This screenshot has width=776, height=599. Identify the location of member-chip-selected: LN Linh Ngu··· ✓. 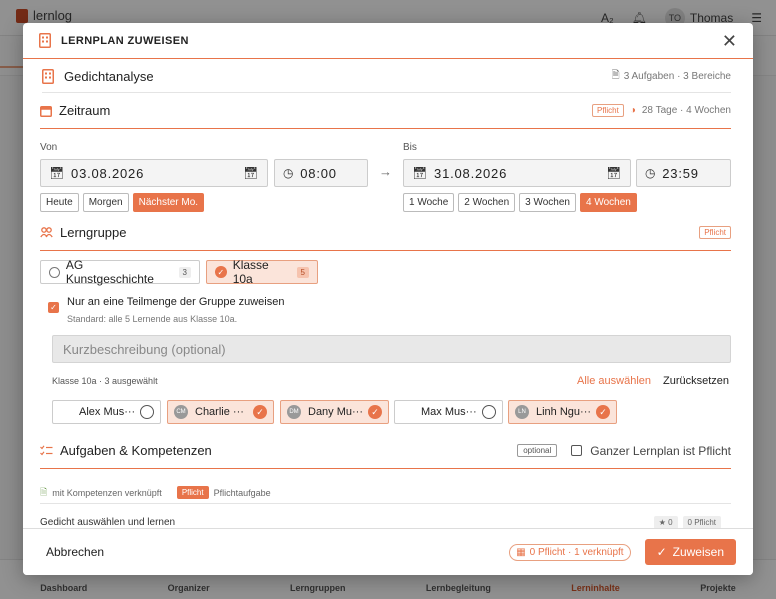
(562, 412).